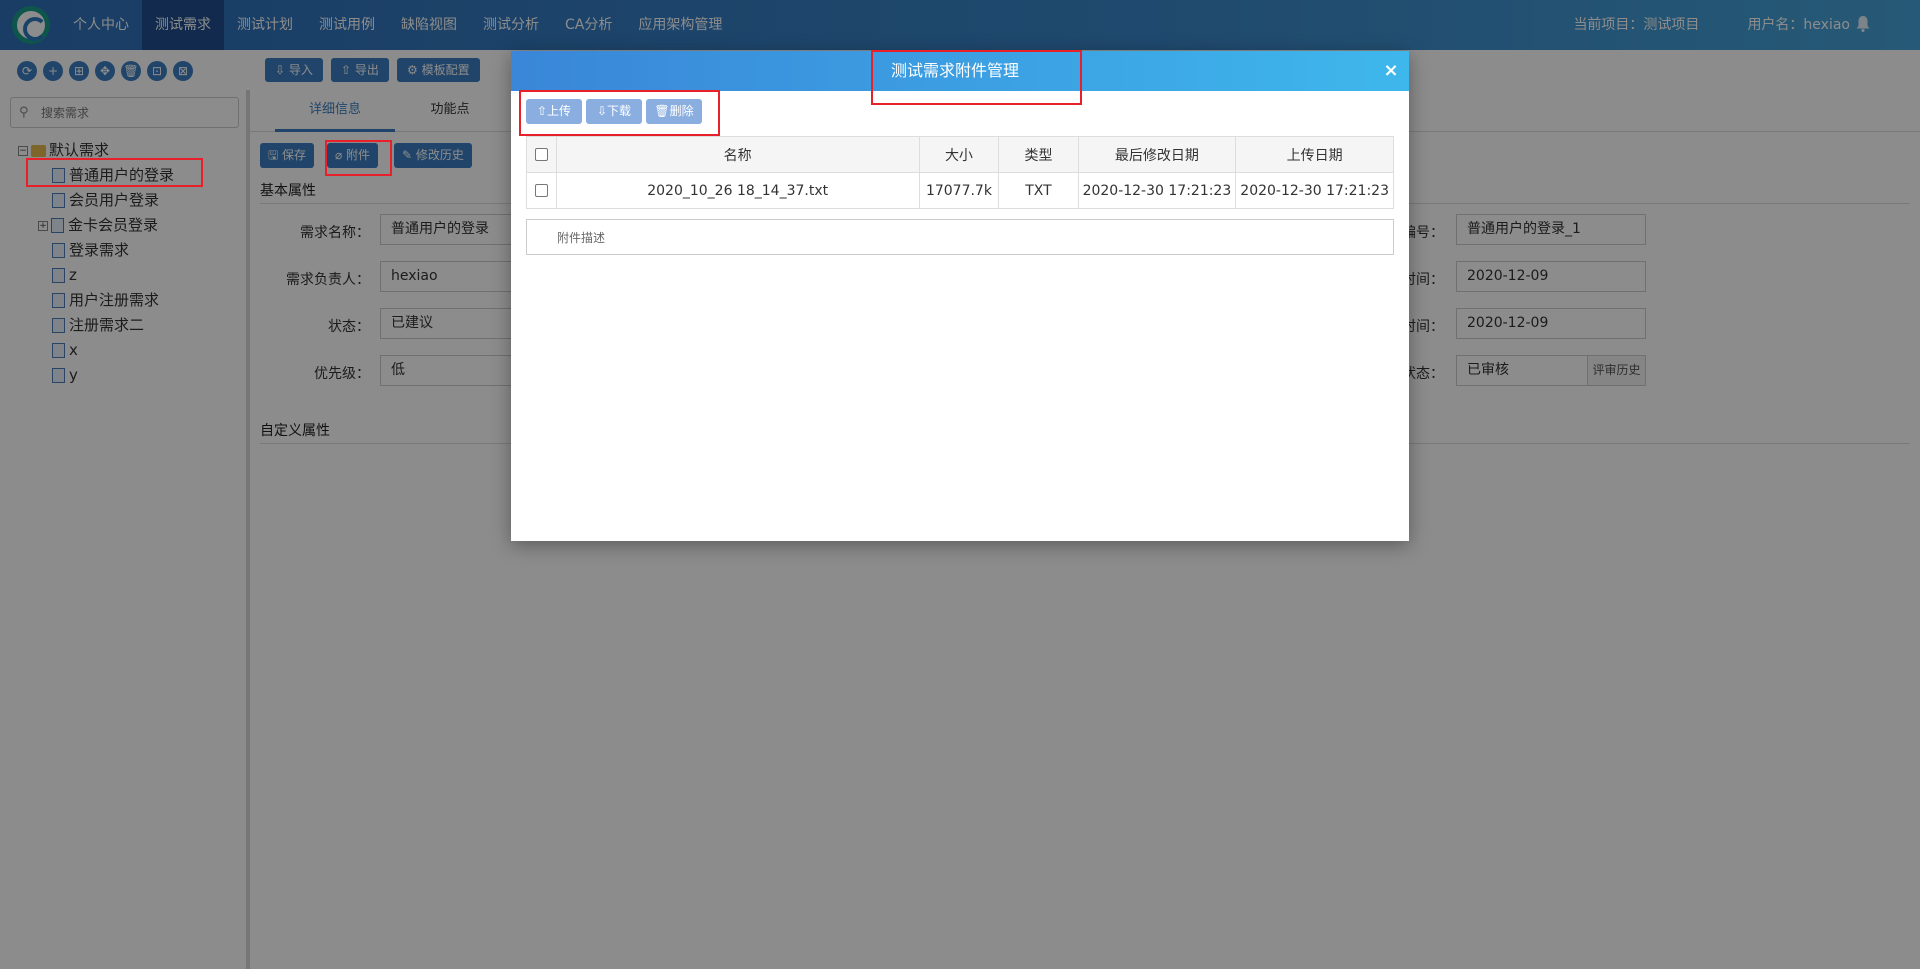  What do you see at coordinates (358, 158) in the screenshot?
I see `highlight-attachment-button` at bounding box center [358, 158].